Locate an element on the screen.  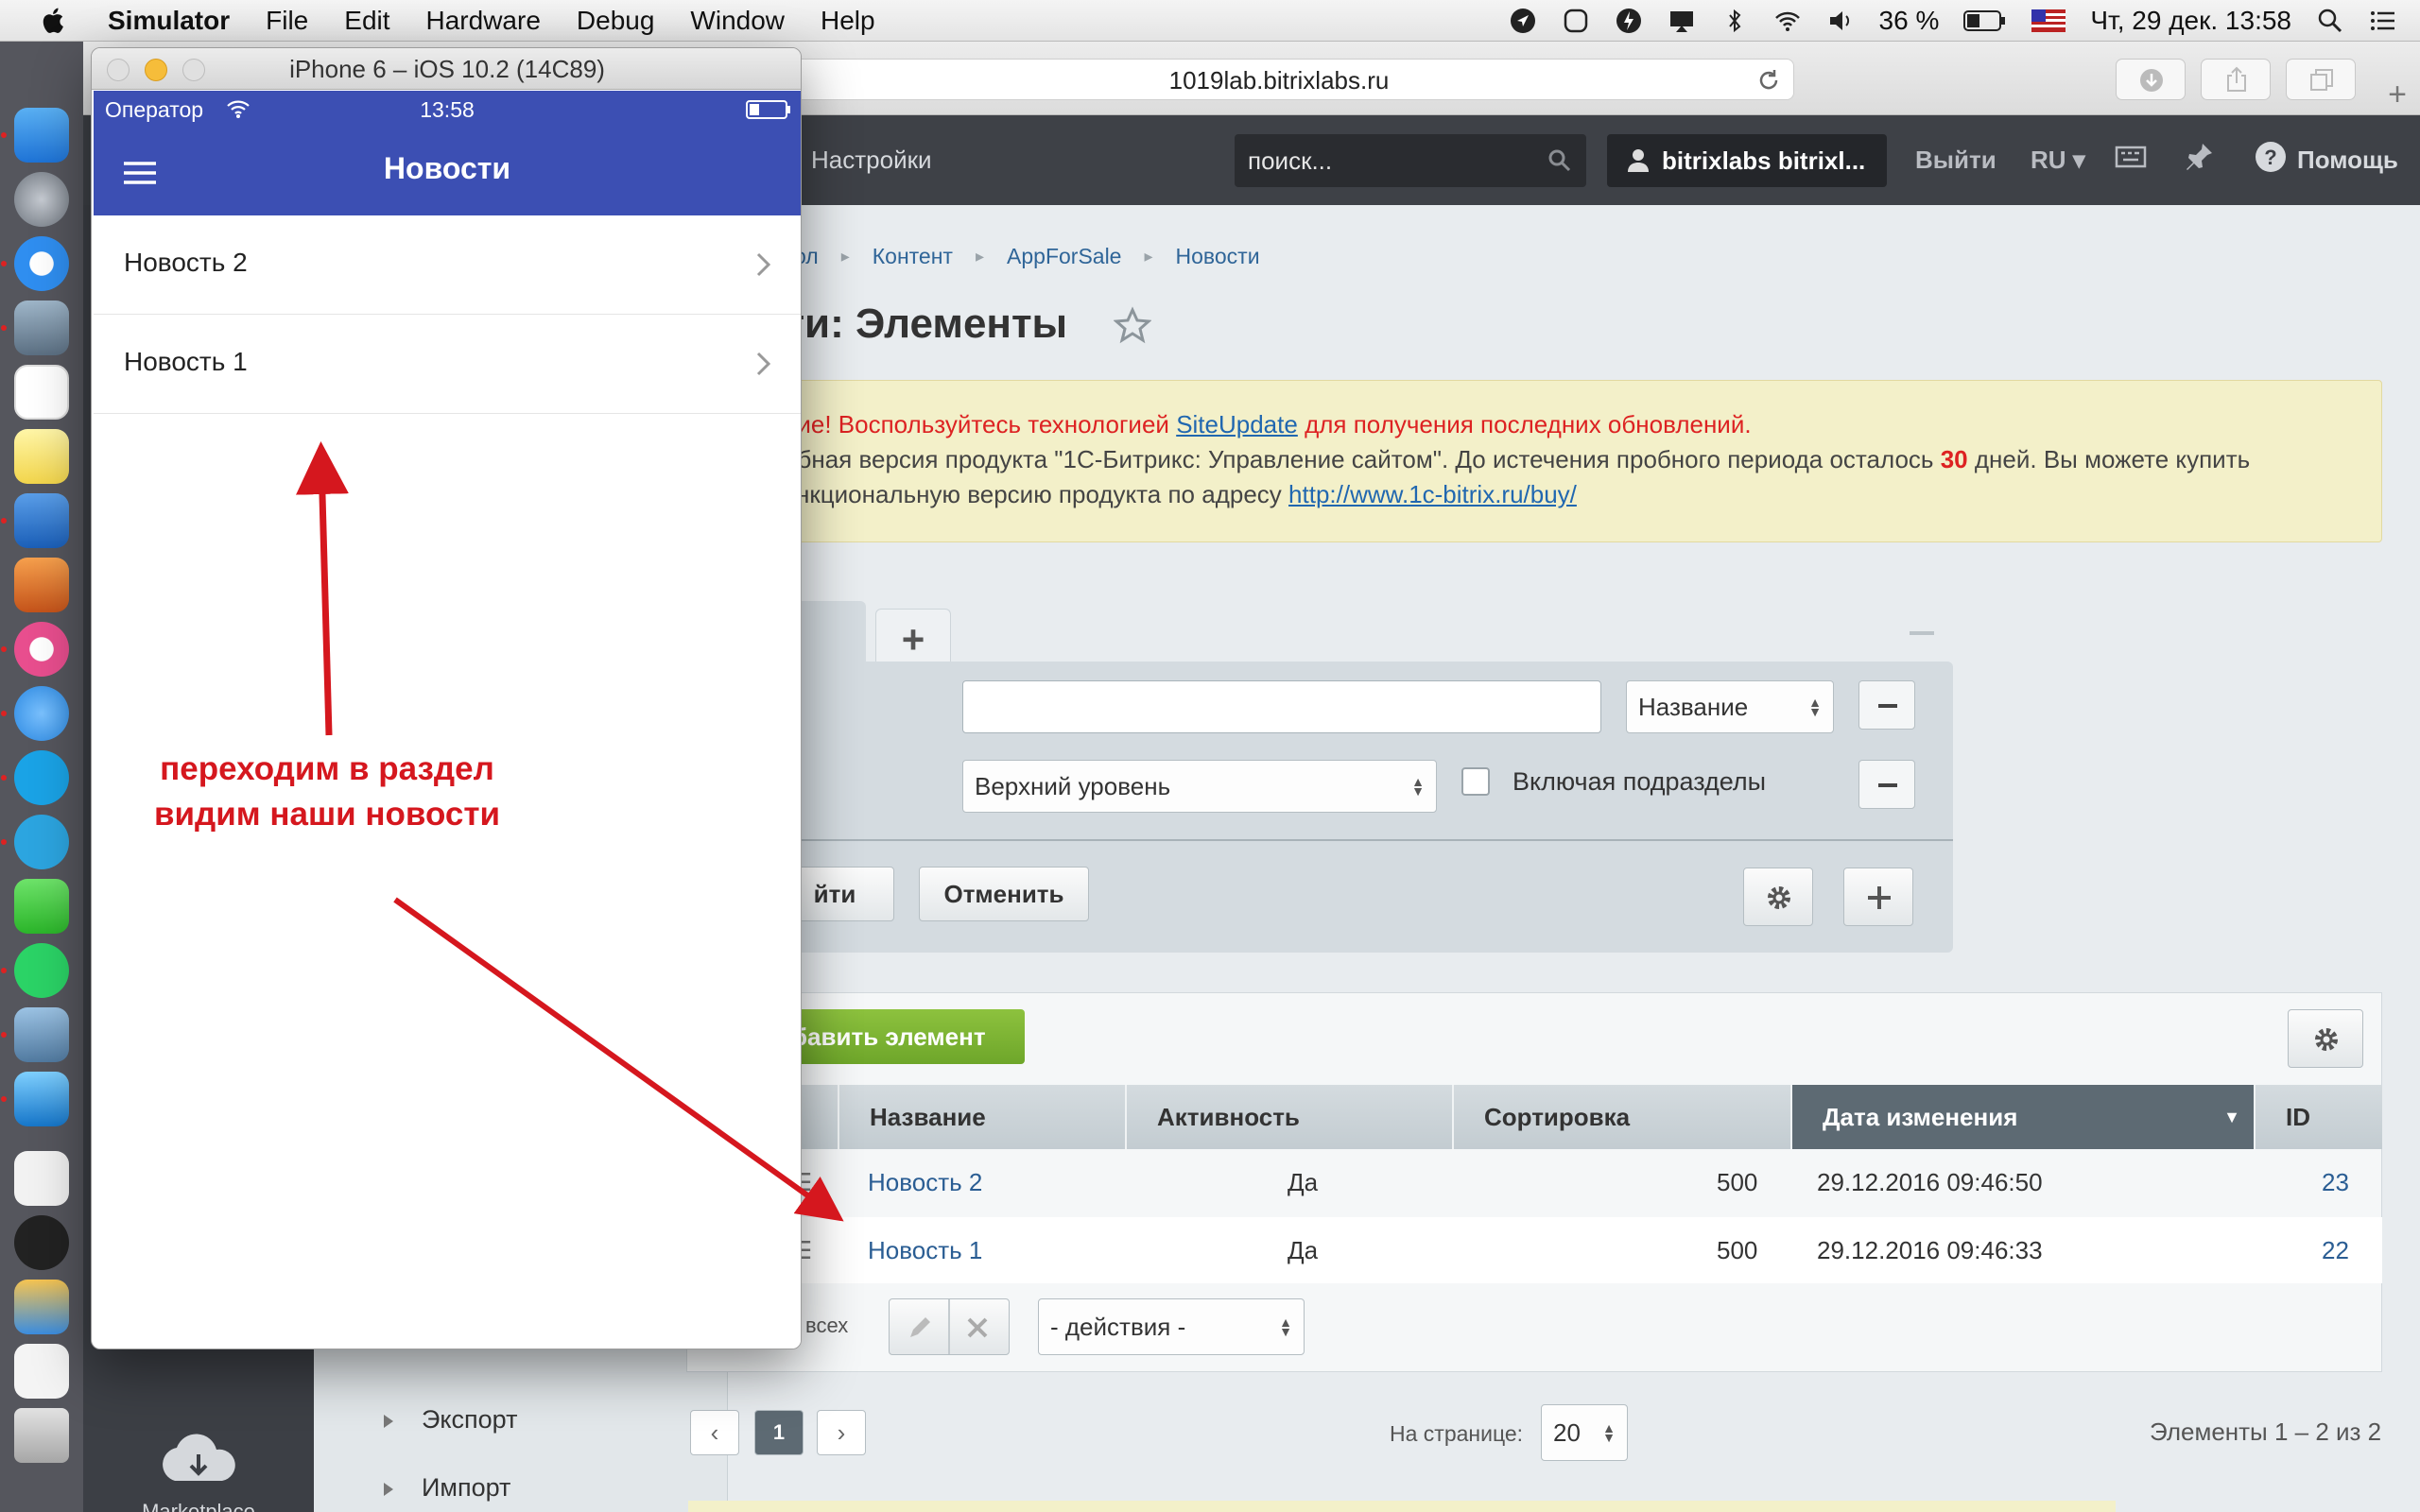
list-settings-button is located at coordinates (2325, 1038).